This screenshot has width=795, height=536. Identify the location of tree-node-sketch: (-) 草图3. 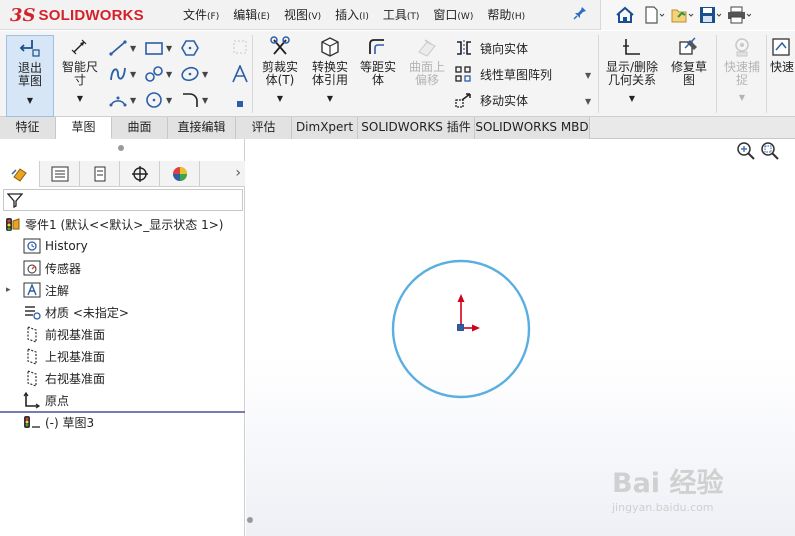
(58, 422).